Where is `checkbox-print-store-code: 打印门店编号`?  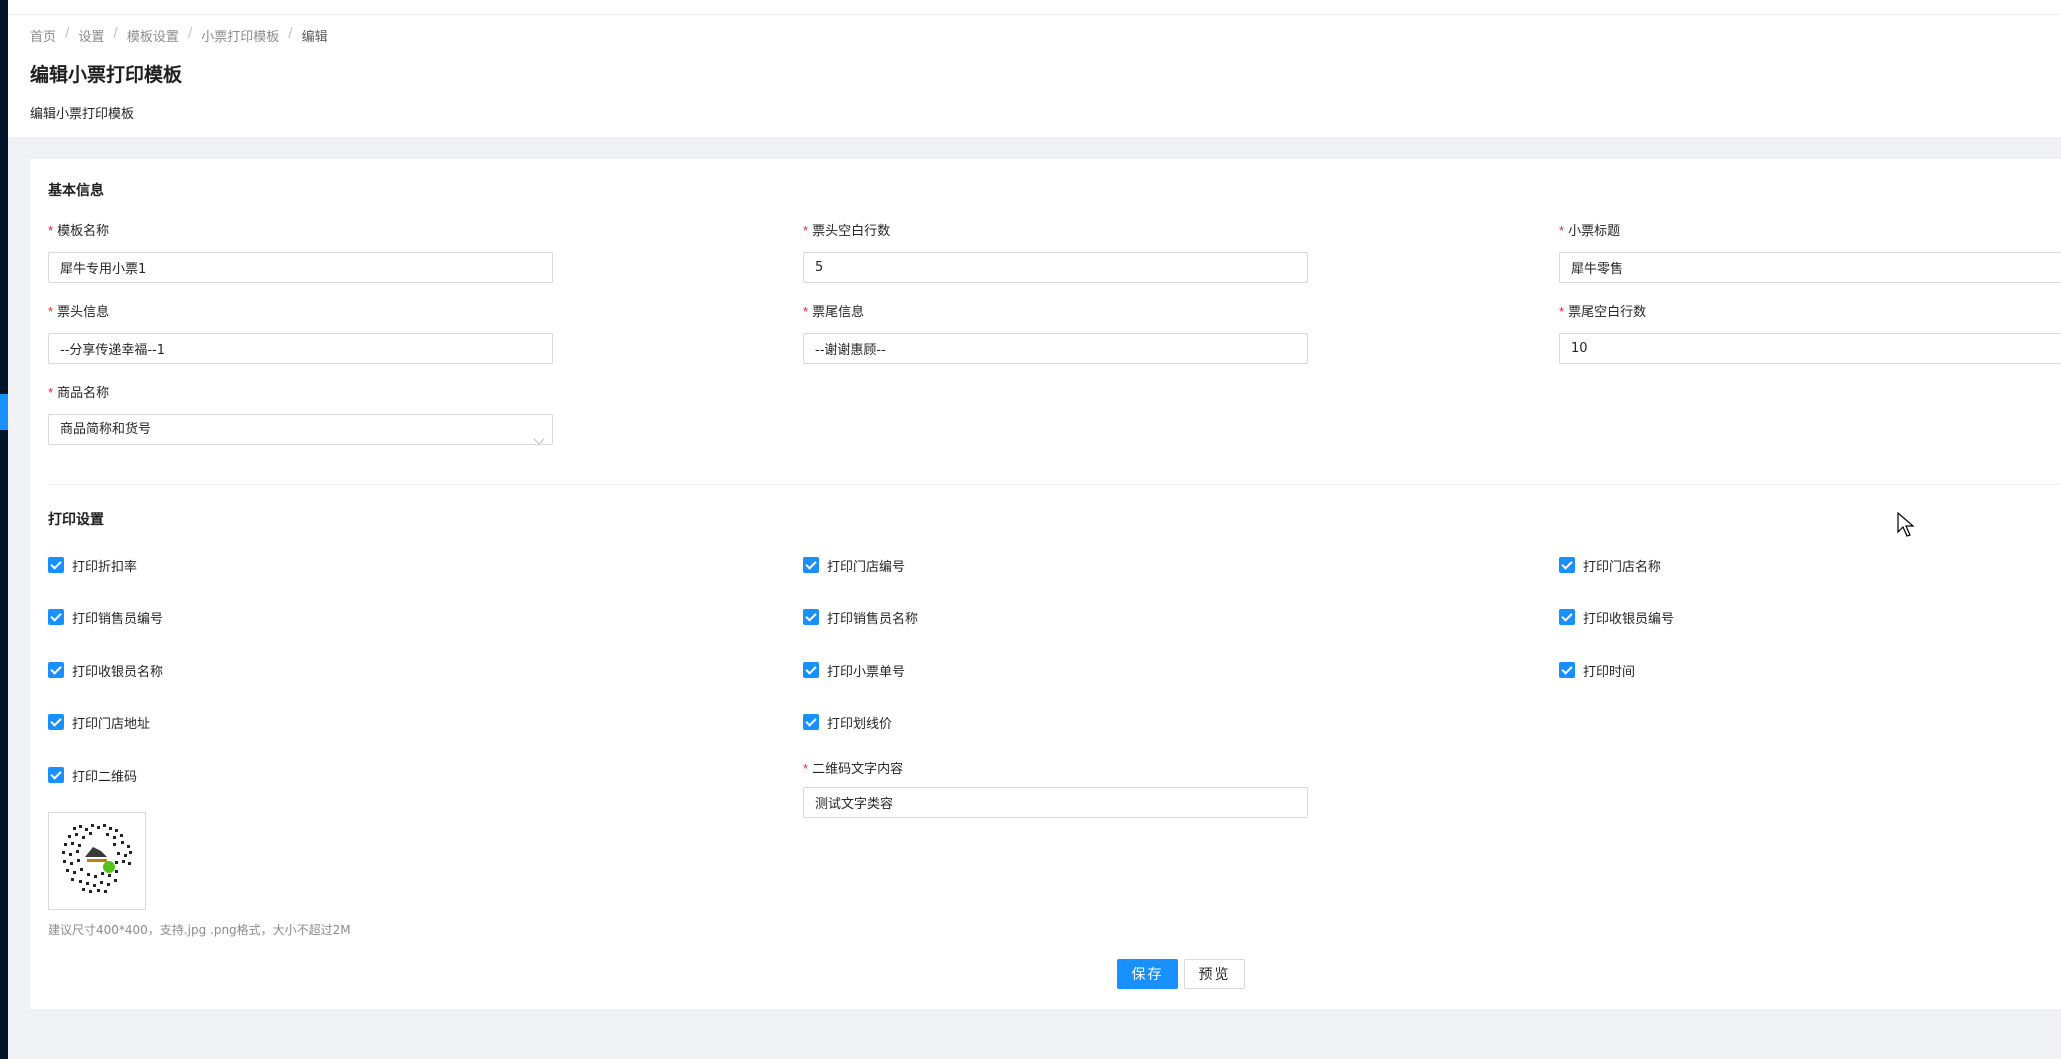 checkbox-print-store-code: 打印门店编号 is located at coordinates (854, 565).